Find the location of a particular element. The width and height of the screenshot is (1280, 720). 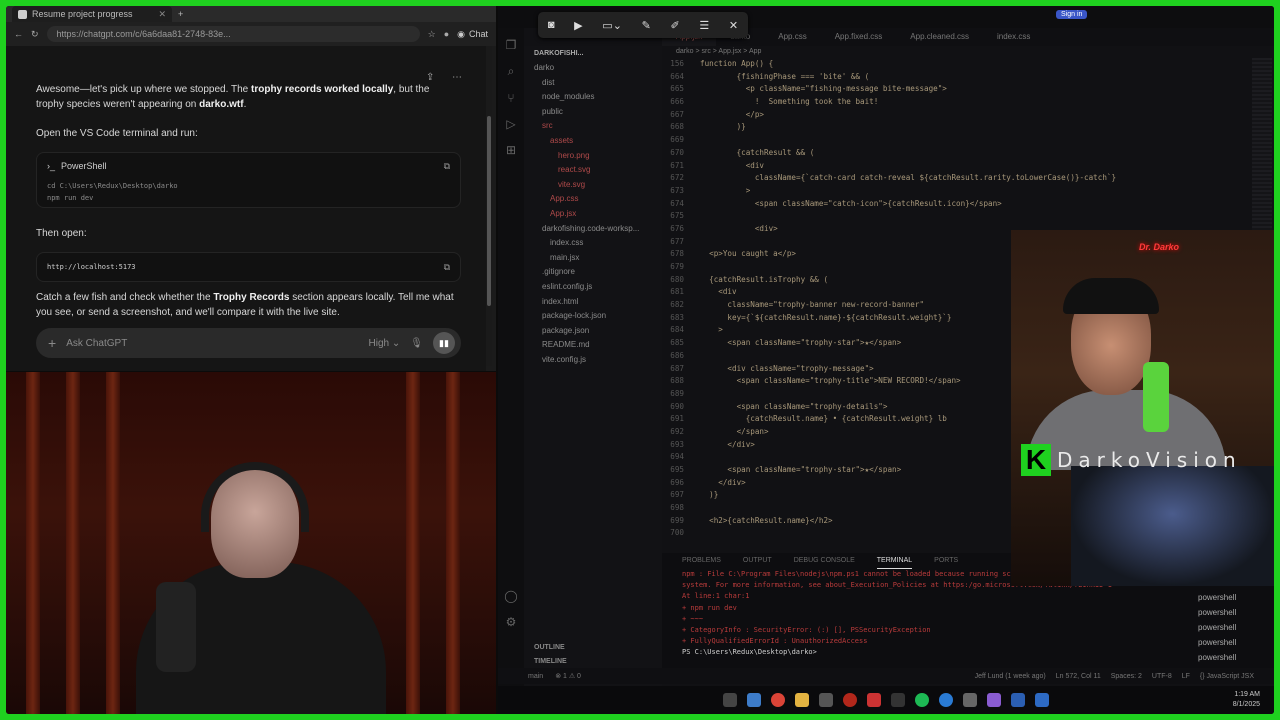

panel-tab: PORTS is located at coordinates (946, 561).